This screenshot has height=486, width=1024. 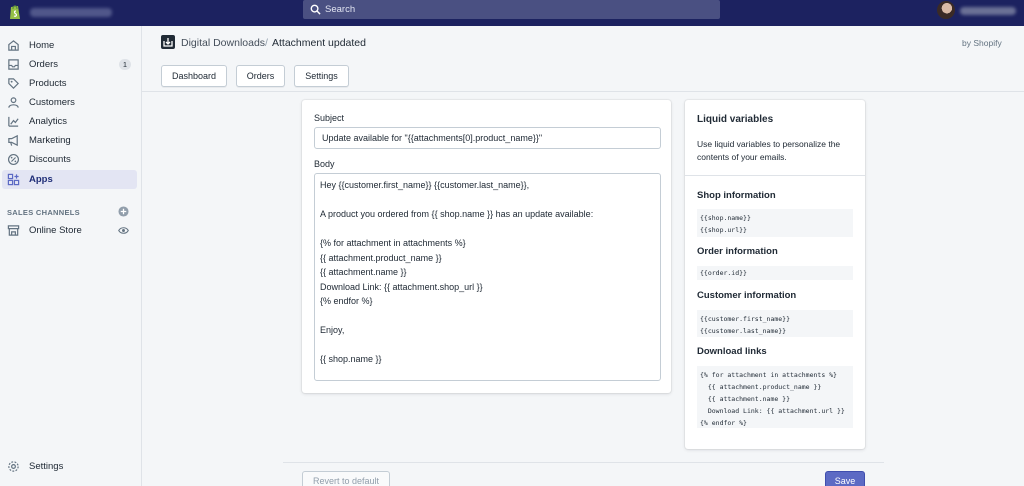 What do you see at coordinates (324, 164) in the screenshot?
I see `body-label: Body` at bounding box center [324, 164].